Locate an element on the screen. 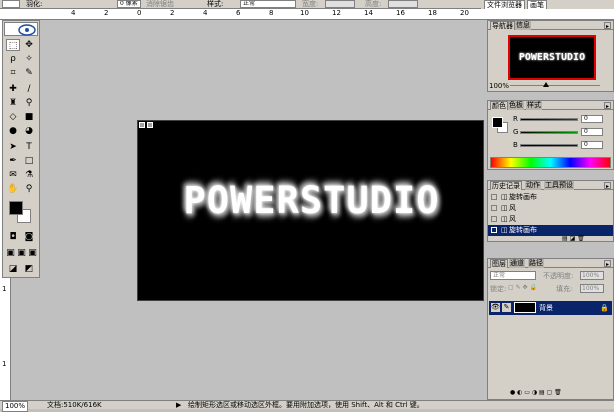 This screenshot has height=412, width=614. foreground-color-swatch is located at coordinates (16, 208).